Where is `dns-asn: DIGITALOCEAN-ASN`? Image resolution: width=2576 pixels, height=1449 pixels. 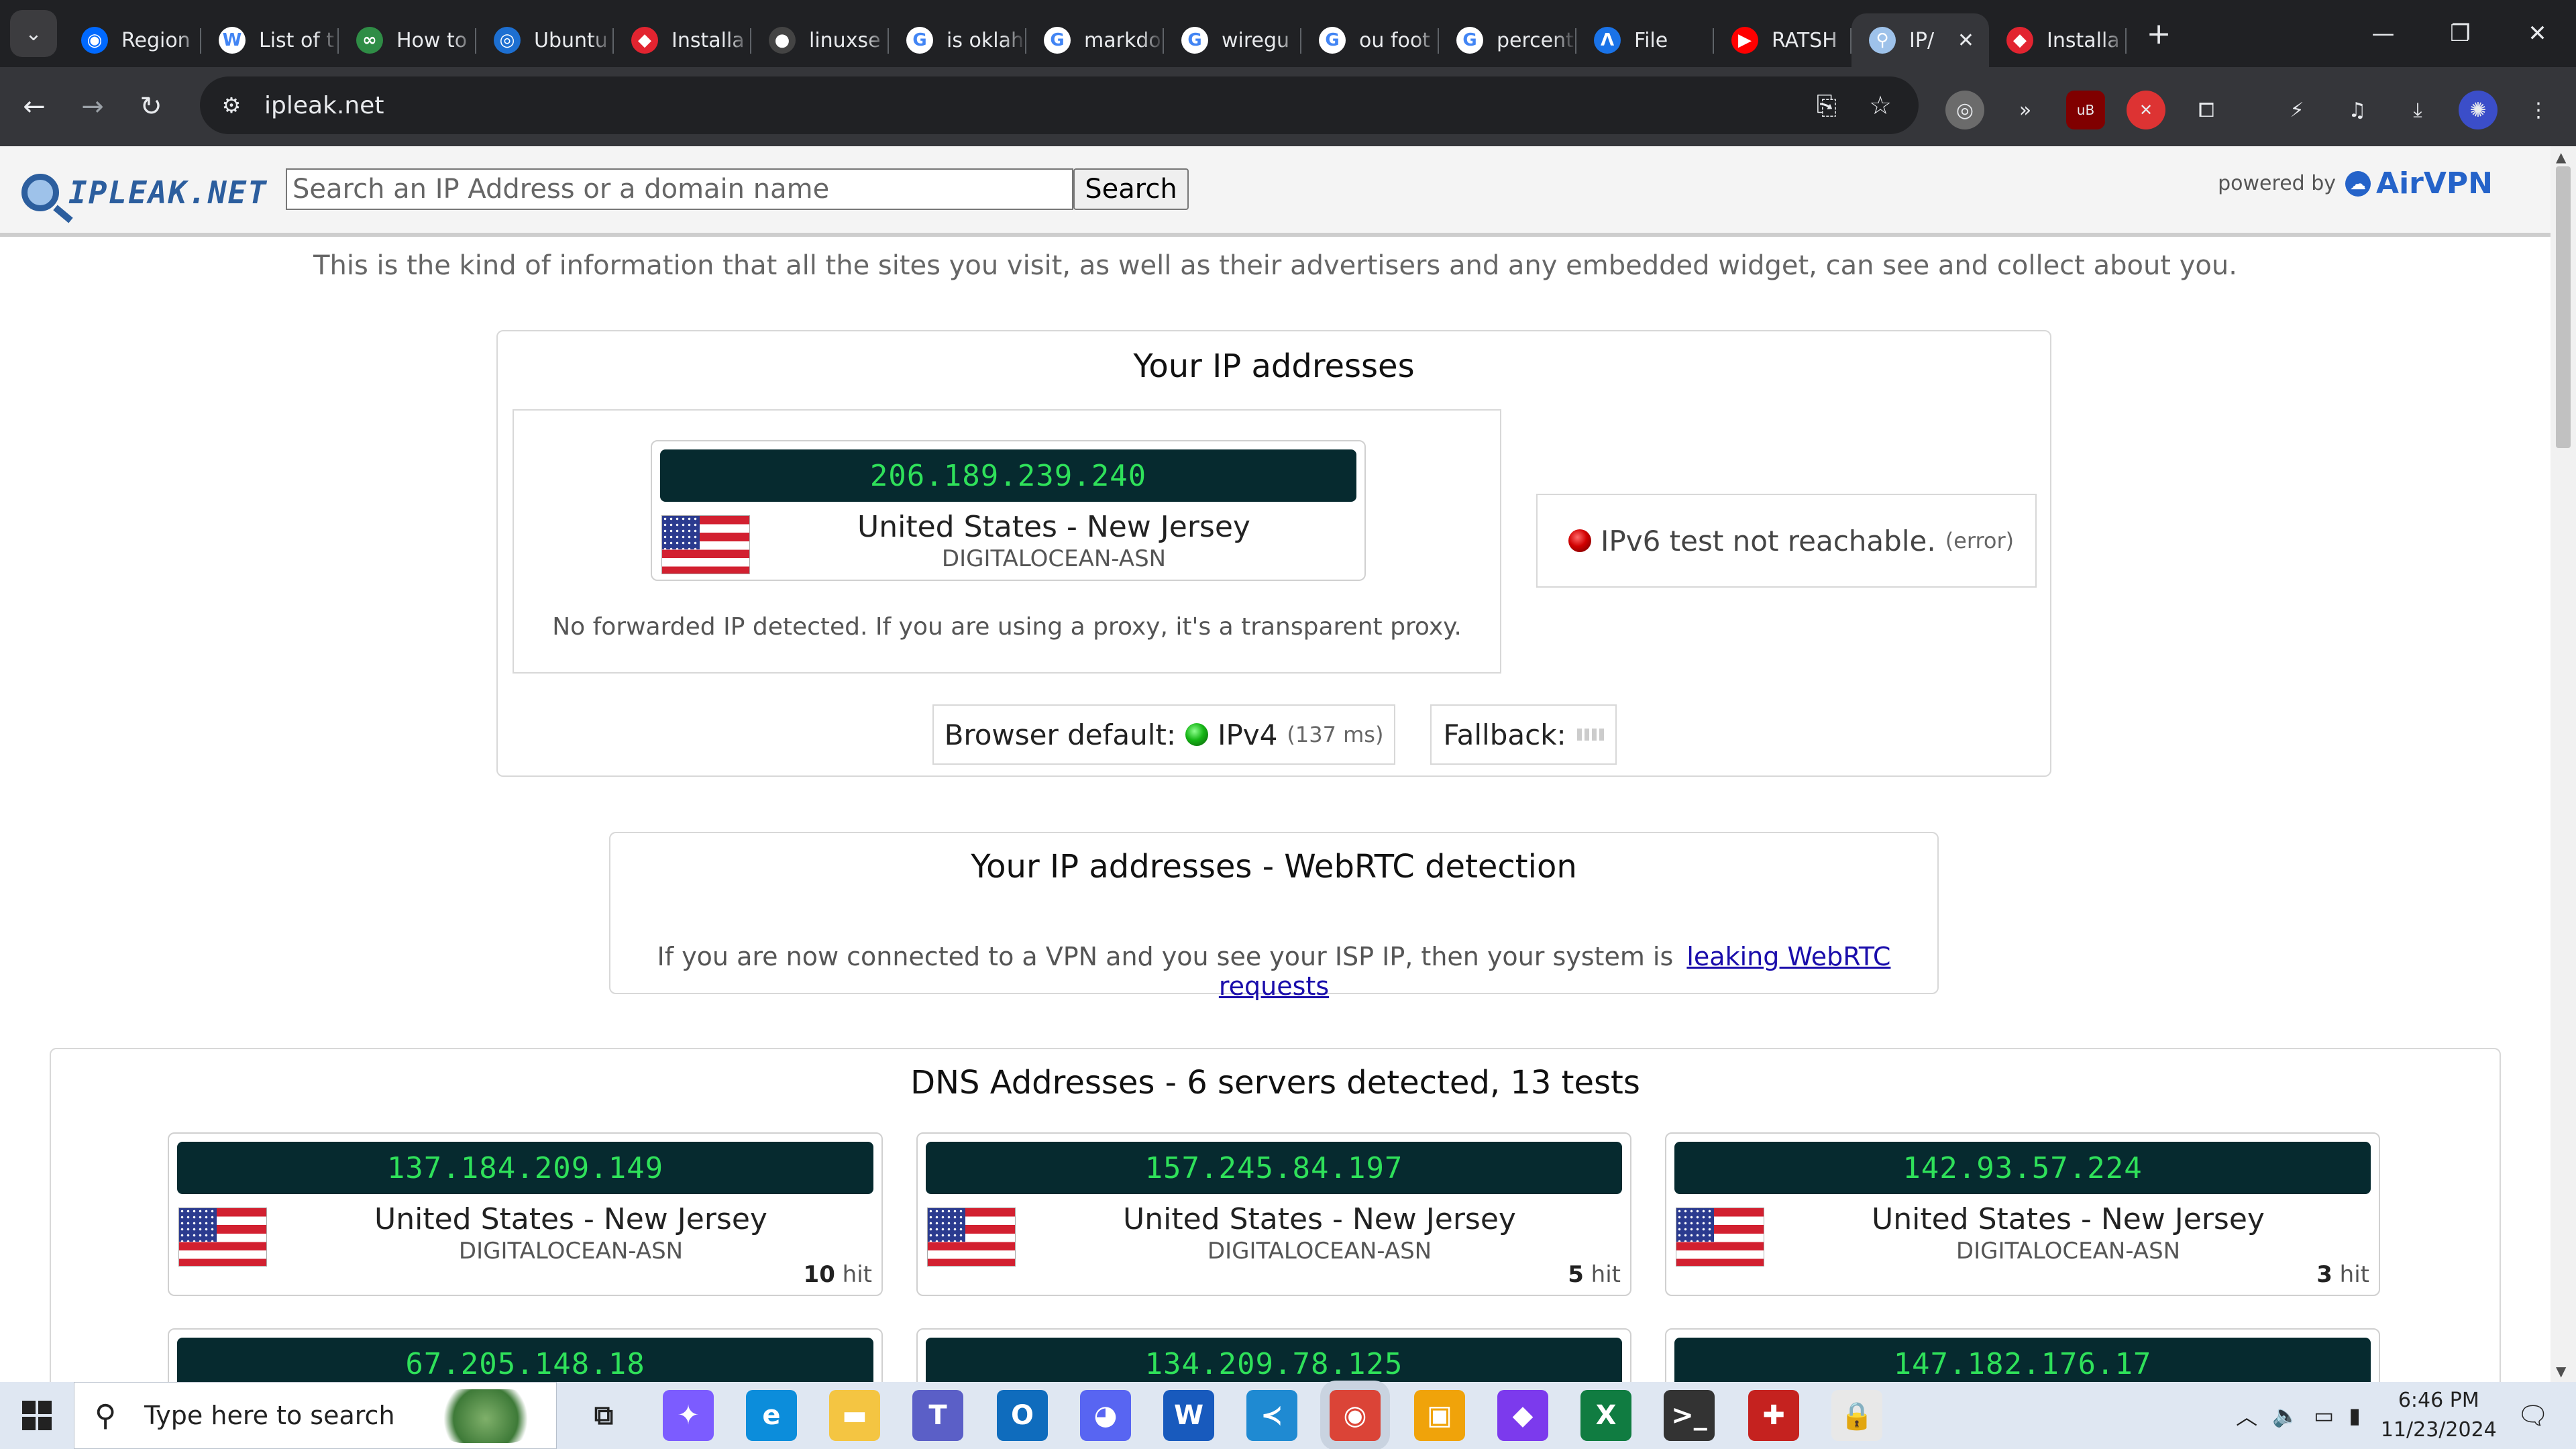
dns-asn: DIGITALOCEAN-ASN is located at coordinates (1319, 1251).